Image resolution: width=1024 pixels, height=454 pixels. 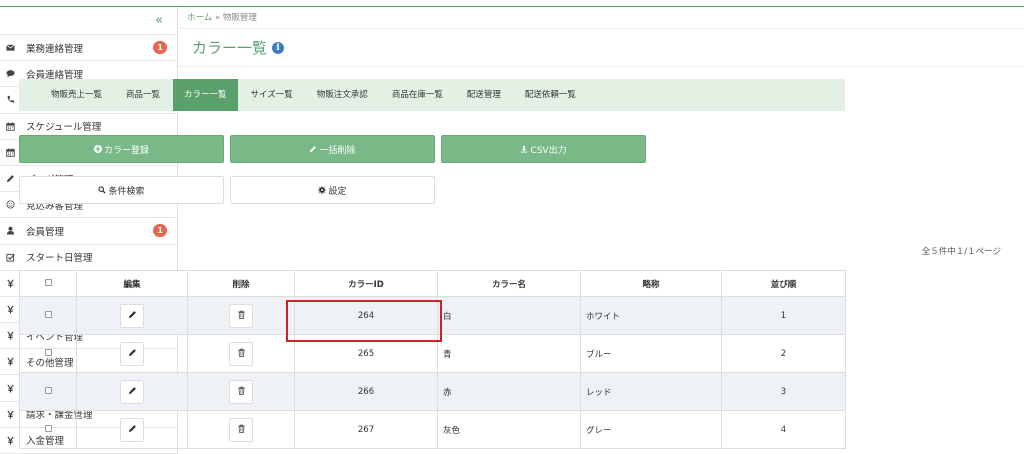 I want to click on table-row: 266 赤レッド 3, so click(x=432, y=391).